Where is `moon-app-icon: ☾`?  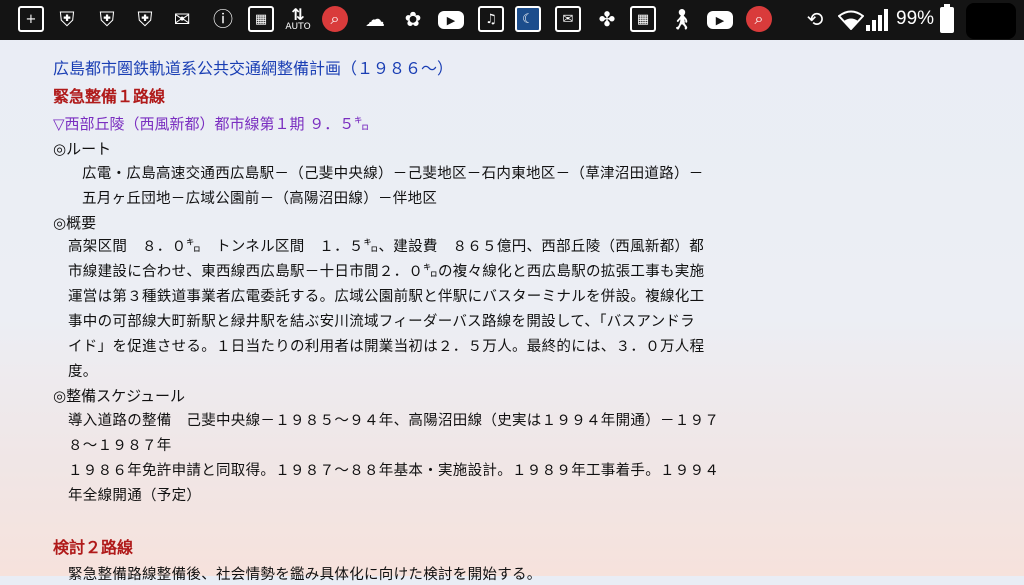 moon-app-icon: ☾ is located at coordinates (528, 19).